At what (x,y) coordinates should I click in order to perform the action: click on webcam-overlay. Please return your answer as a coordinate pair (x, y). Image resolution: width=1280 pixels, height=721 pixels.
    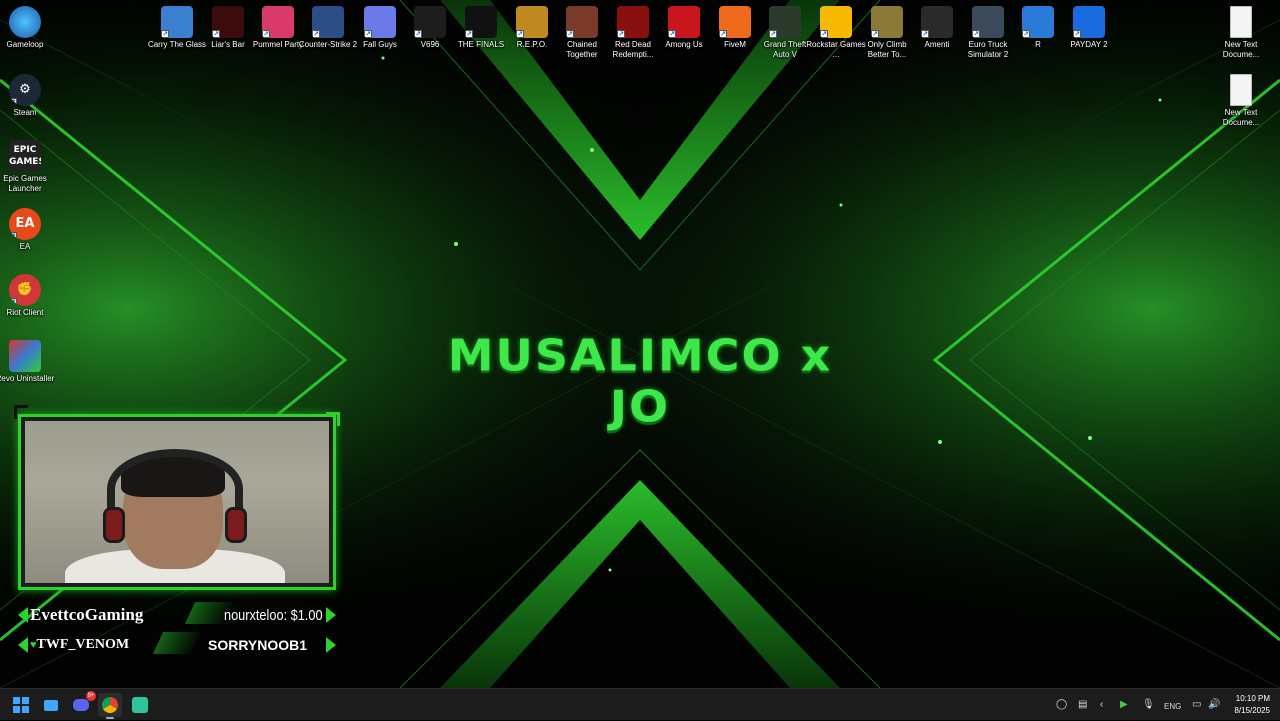
    Looking at the image, I should click on (177, 502).